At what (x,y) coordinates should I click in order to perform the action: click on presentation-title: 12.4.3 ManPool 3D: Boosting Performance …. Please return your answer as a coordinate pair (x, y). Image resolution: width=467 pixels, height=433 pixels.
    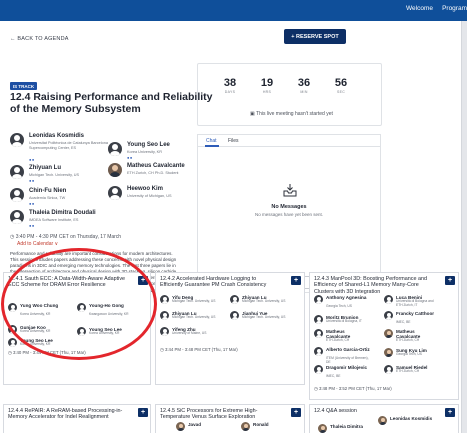
    Looking at the image, I should click on (374, 285).